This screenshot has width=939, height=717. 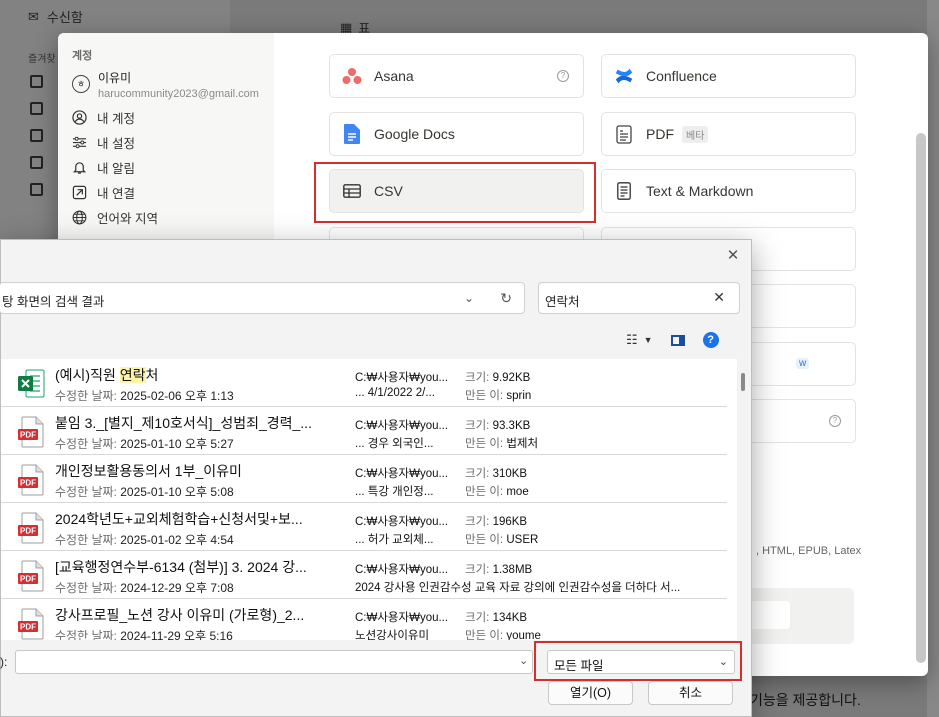 I want to click on import-text-markdown-card: Text & Markdown, so click(x=728, y=191).